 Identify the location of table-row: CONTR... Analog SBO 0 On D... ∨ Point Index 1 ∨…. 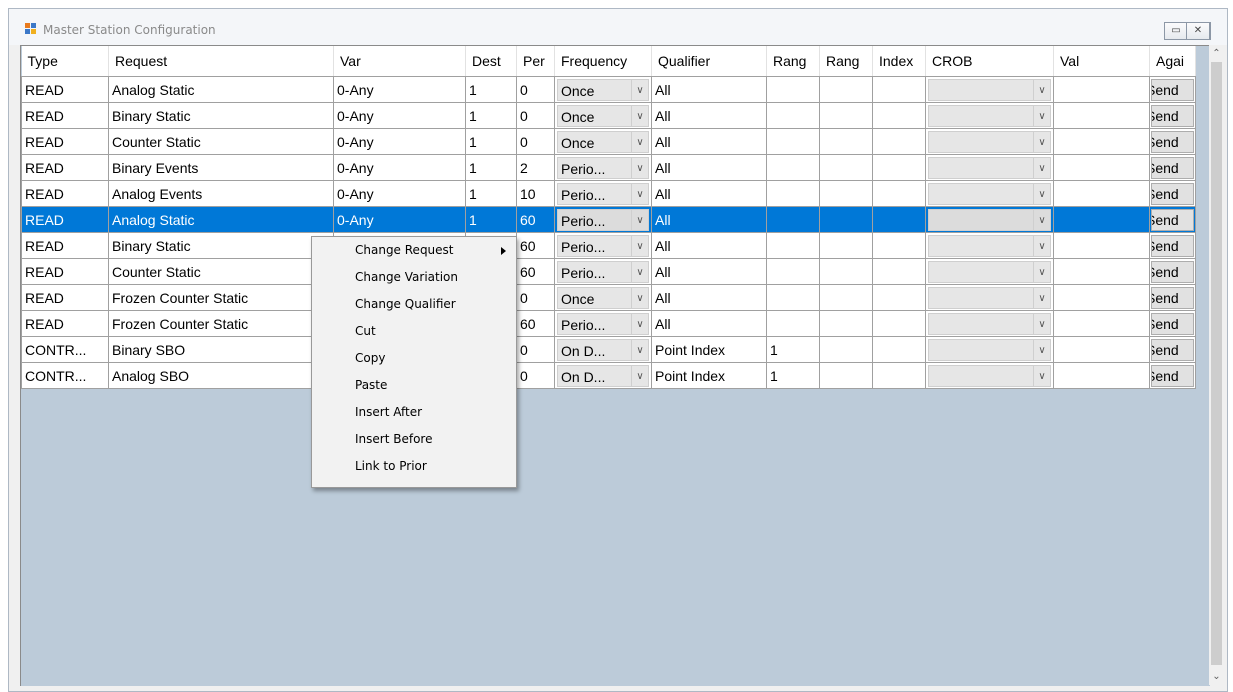
(608, 375).